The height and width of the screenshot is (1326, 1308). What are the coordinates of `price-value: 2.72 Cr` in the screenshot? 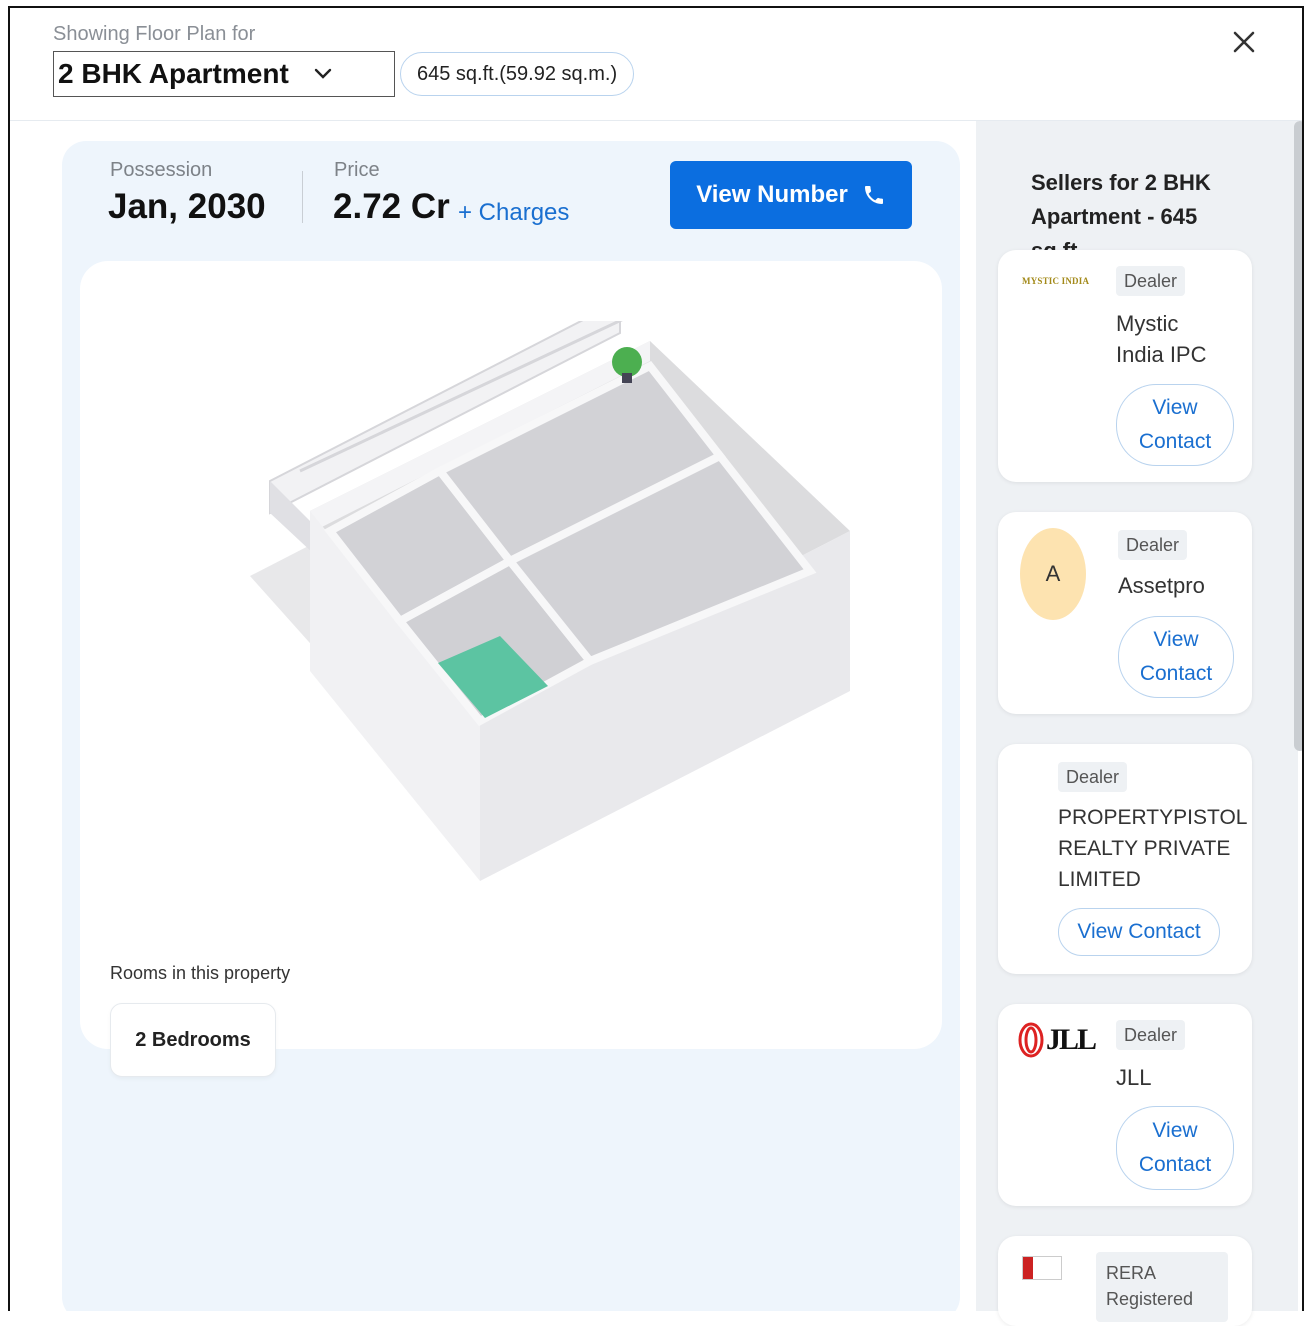 It's located at (391, 206).